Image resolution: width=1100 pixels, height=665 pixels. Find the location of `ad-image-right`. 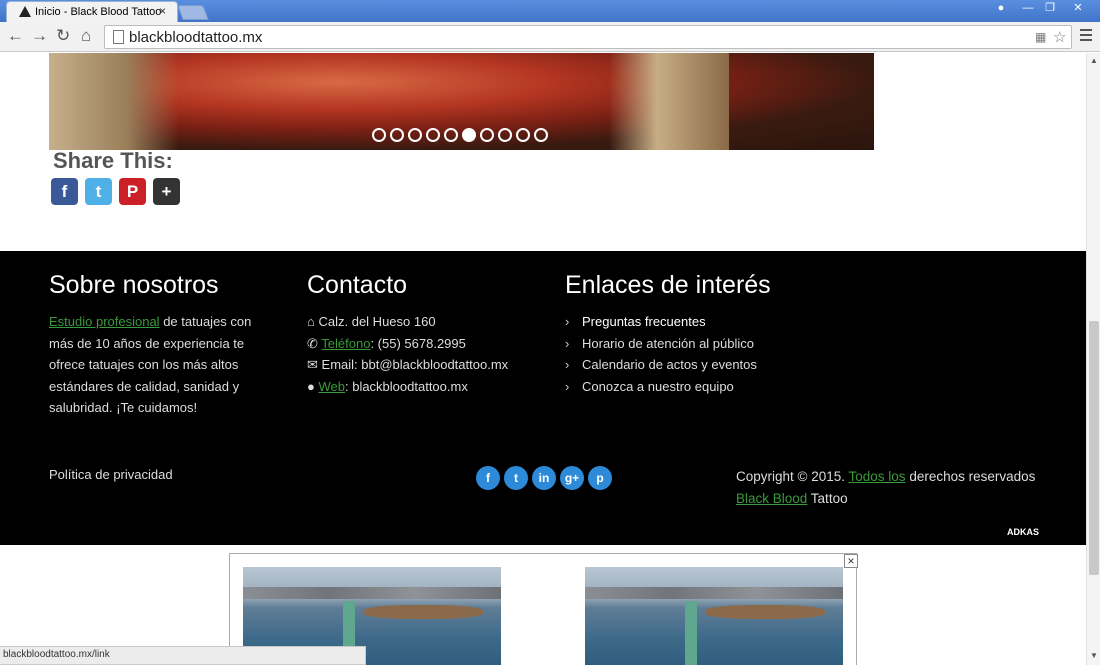

ad-image-right is located at coordinates (714, 616).